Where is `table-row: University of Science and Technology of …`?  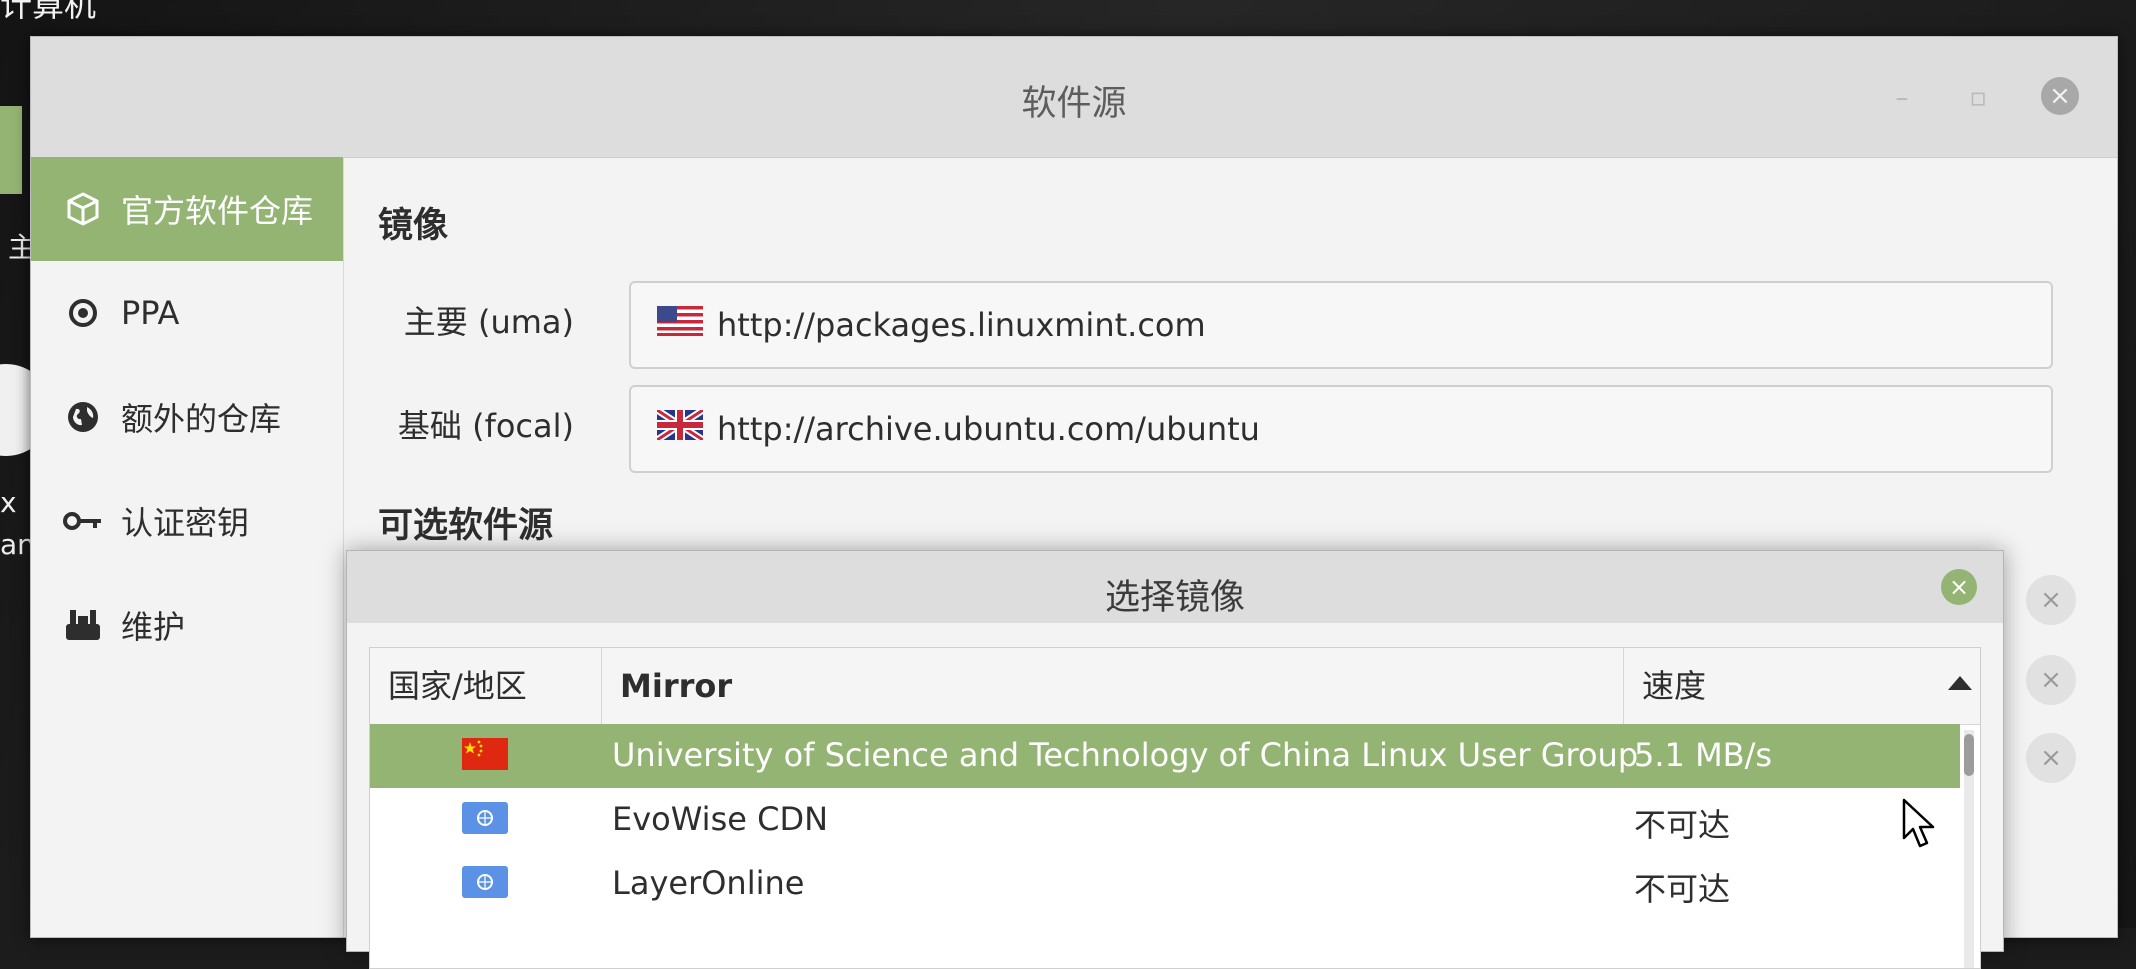 table-row: University of Science and Technology of … is located at coordinates (1165, 756).